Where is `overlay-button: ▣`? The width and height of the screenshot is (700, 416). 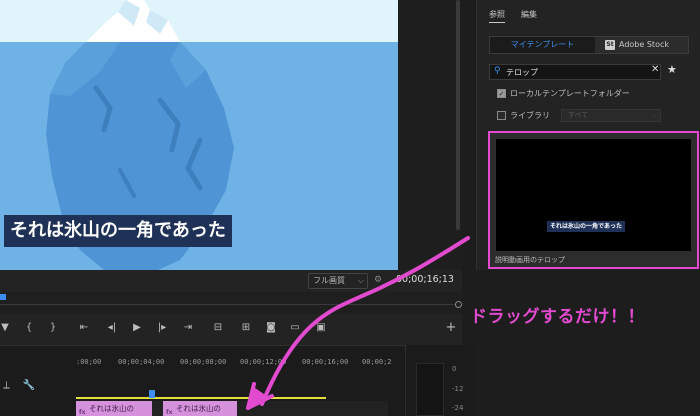
overlay-button: ▣ is located at coordinates (321, 328).